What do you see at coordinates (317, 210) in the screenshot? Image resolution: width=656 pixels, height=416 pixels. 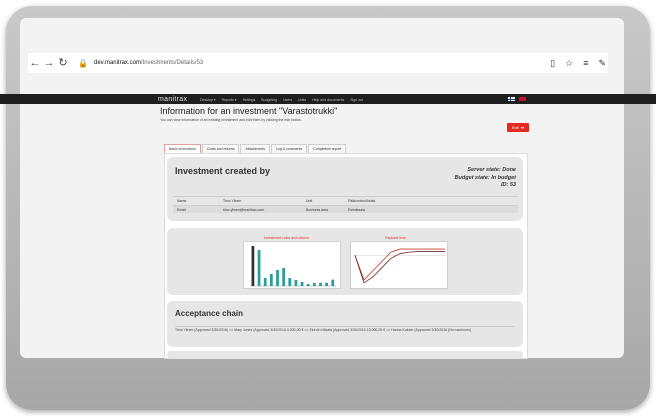 I see `row-label-2: Business area` at bounding box center [317, 210].